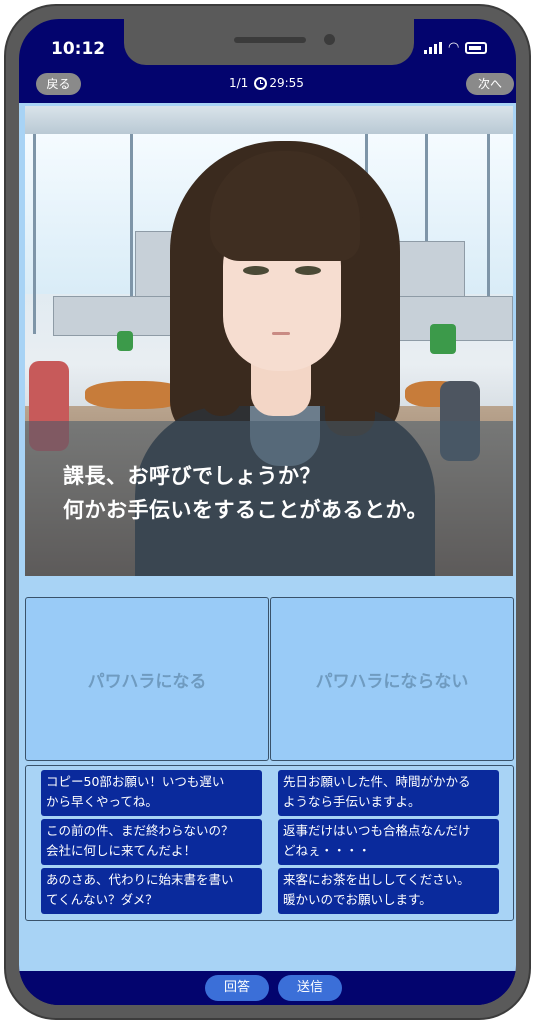  I want to click on notch, so click(269, 42).